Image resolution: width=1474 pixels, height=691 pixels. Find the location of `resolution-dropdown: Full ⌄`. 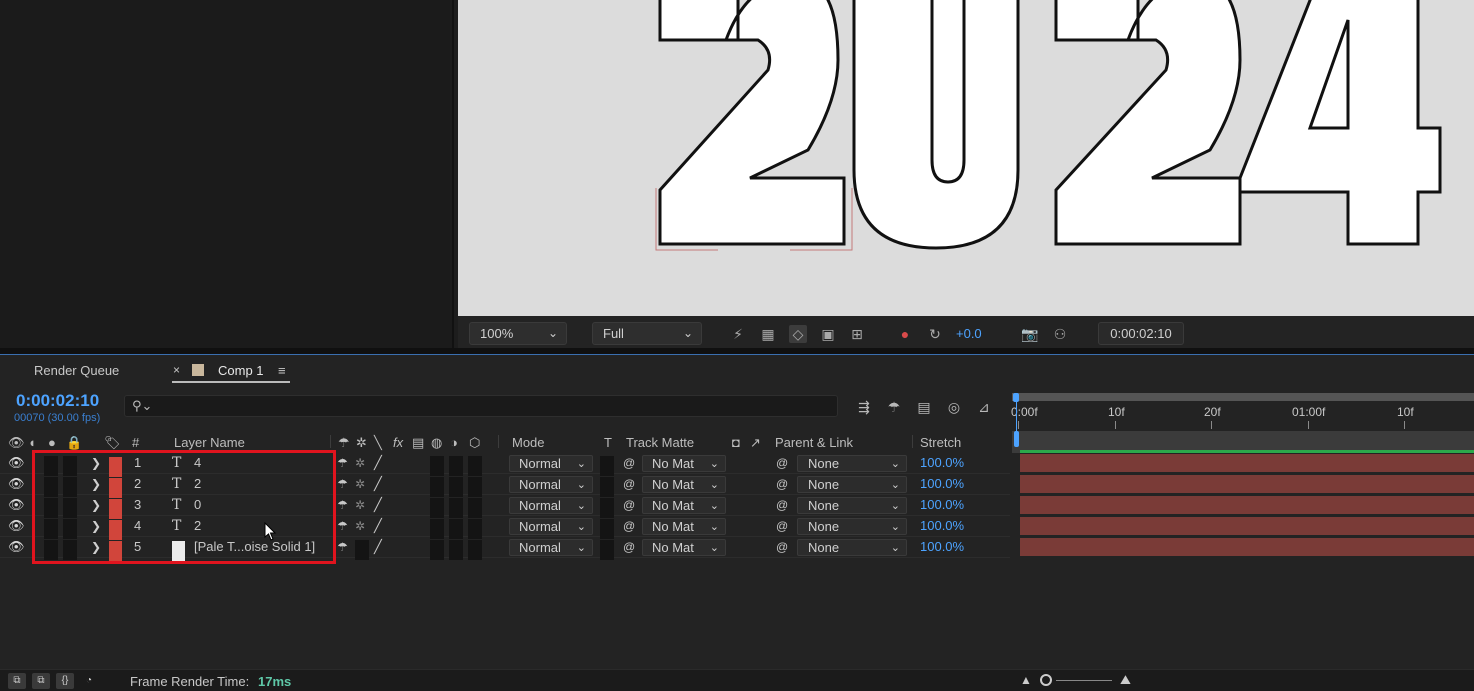

resolution-dropdown: Full ⌄ is located at coordinates (647, 333).